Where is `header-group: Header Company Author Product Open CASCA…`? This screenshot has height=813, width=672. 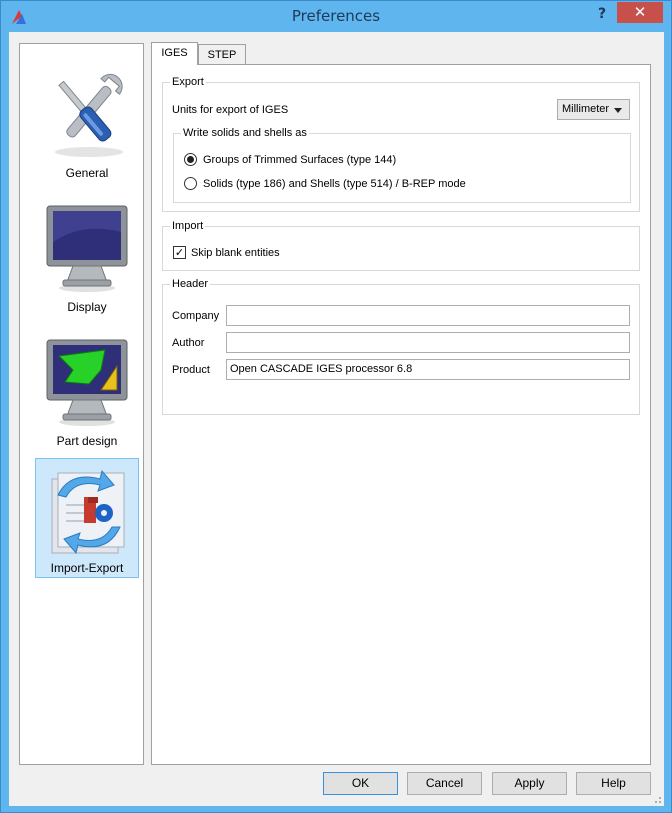 header-group: Header Company Author Product Open CASCA… is located at coordinates (401, 346).